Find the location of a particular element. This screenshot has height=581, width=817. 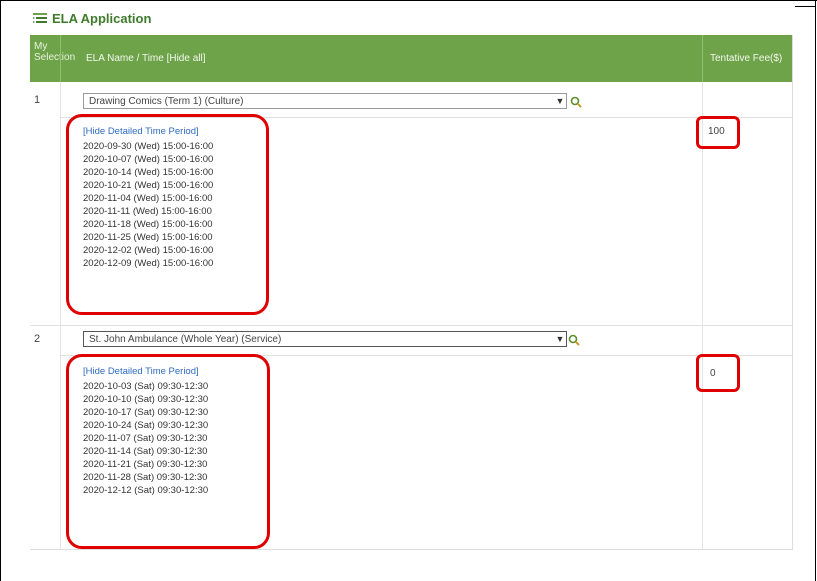

row-number: 1 is located at coordinates (37, 100).